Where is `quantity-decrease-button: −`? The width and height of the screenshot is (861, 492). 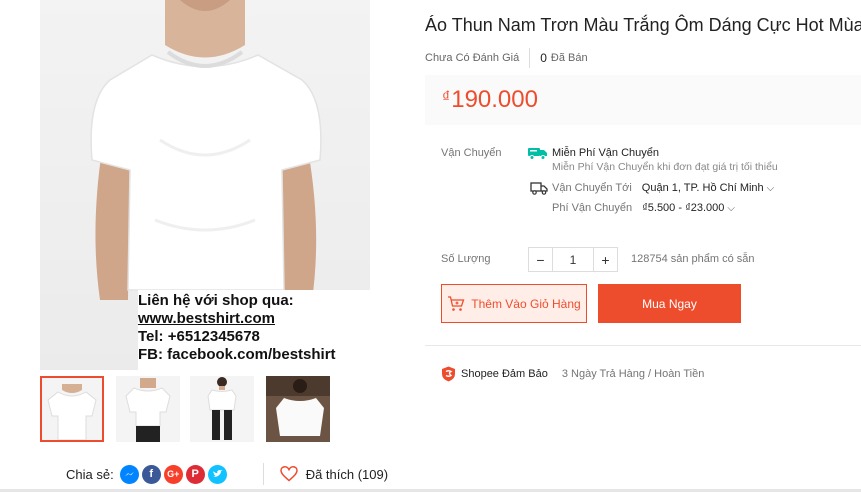 quantity-decrease-button: − is located at coordinates (540, 259).